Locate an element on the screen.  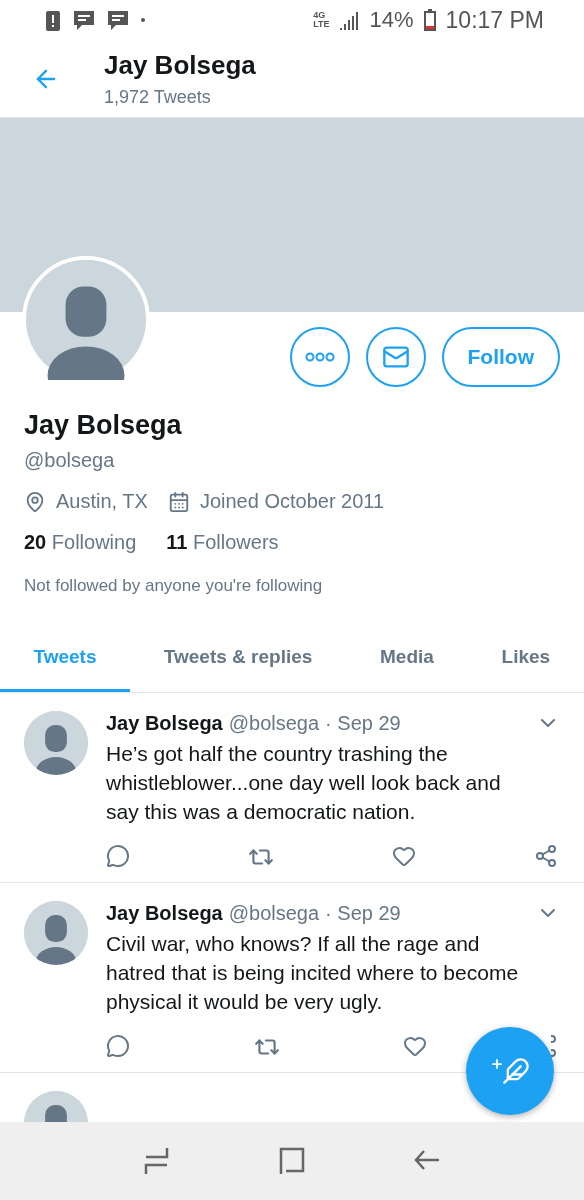
follow-button: Follow is located at coordinates (500, 357).